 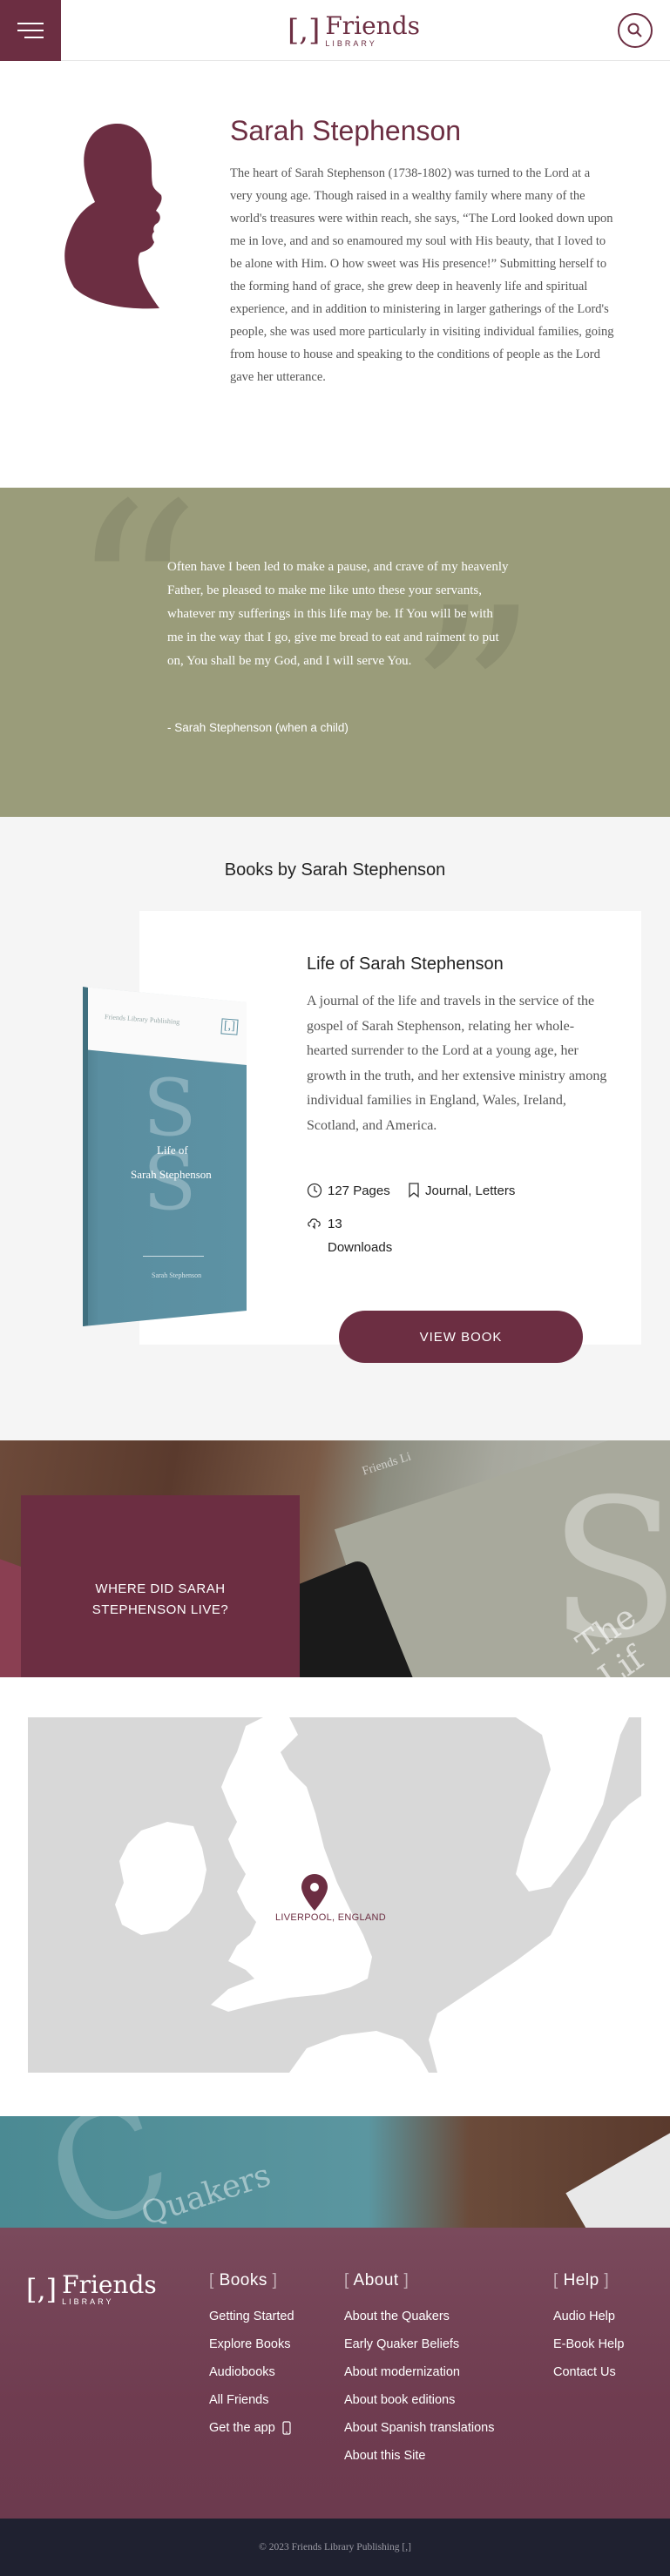 What do you see at coordinates (113, 216) in the screenshot?
I see `author-silhouette-icon` at bounding box center [113, 216].